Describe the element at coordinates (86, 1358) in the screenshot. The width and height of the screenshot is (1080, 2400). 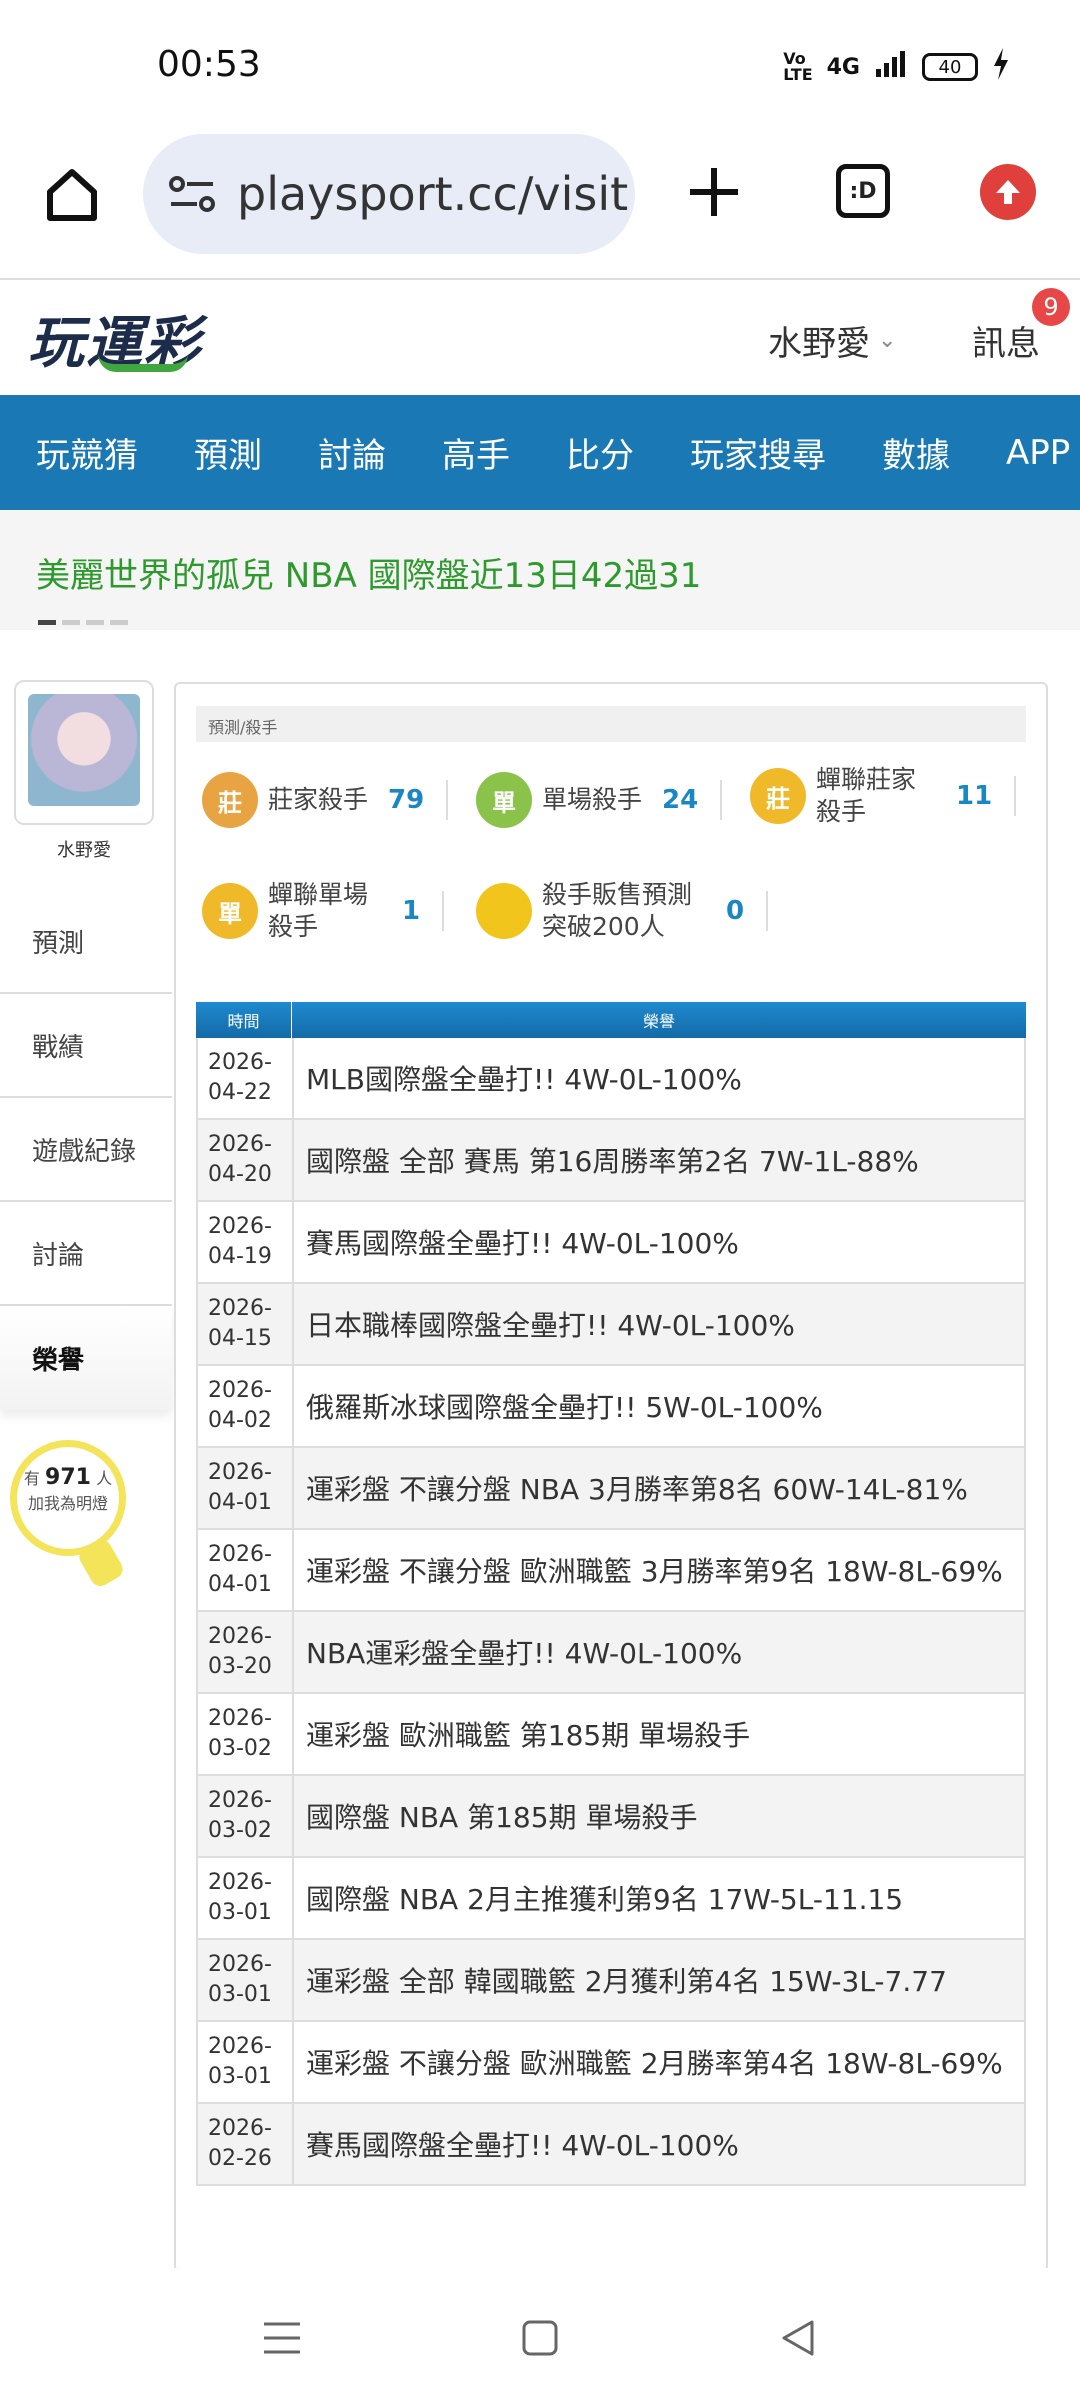
I see `sidebar-item-honors: 榮譽` at that location.